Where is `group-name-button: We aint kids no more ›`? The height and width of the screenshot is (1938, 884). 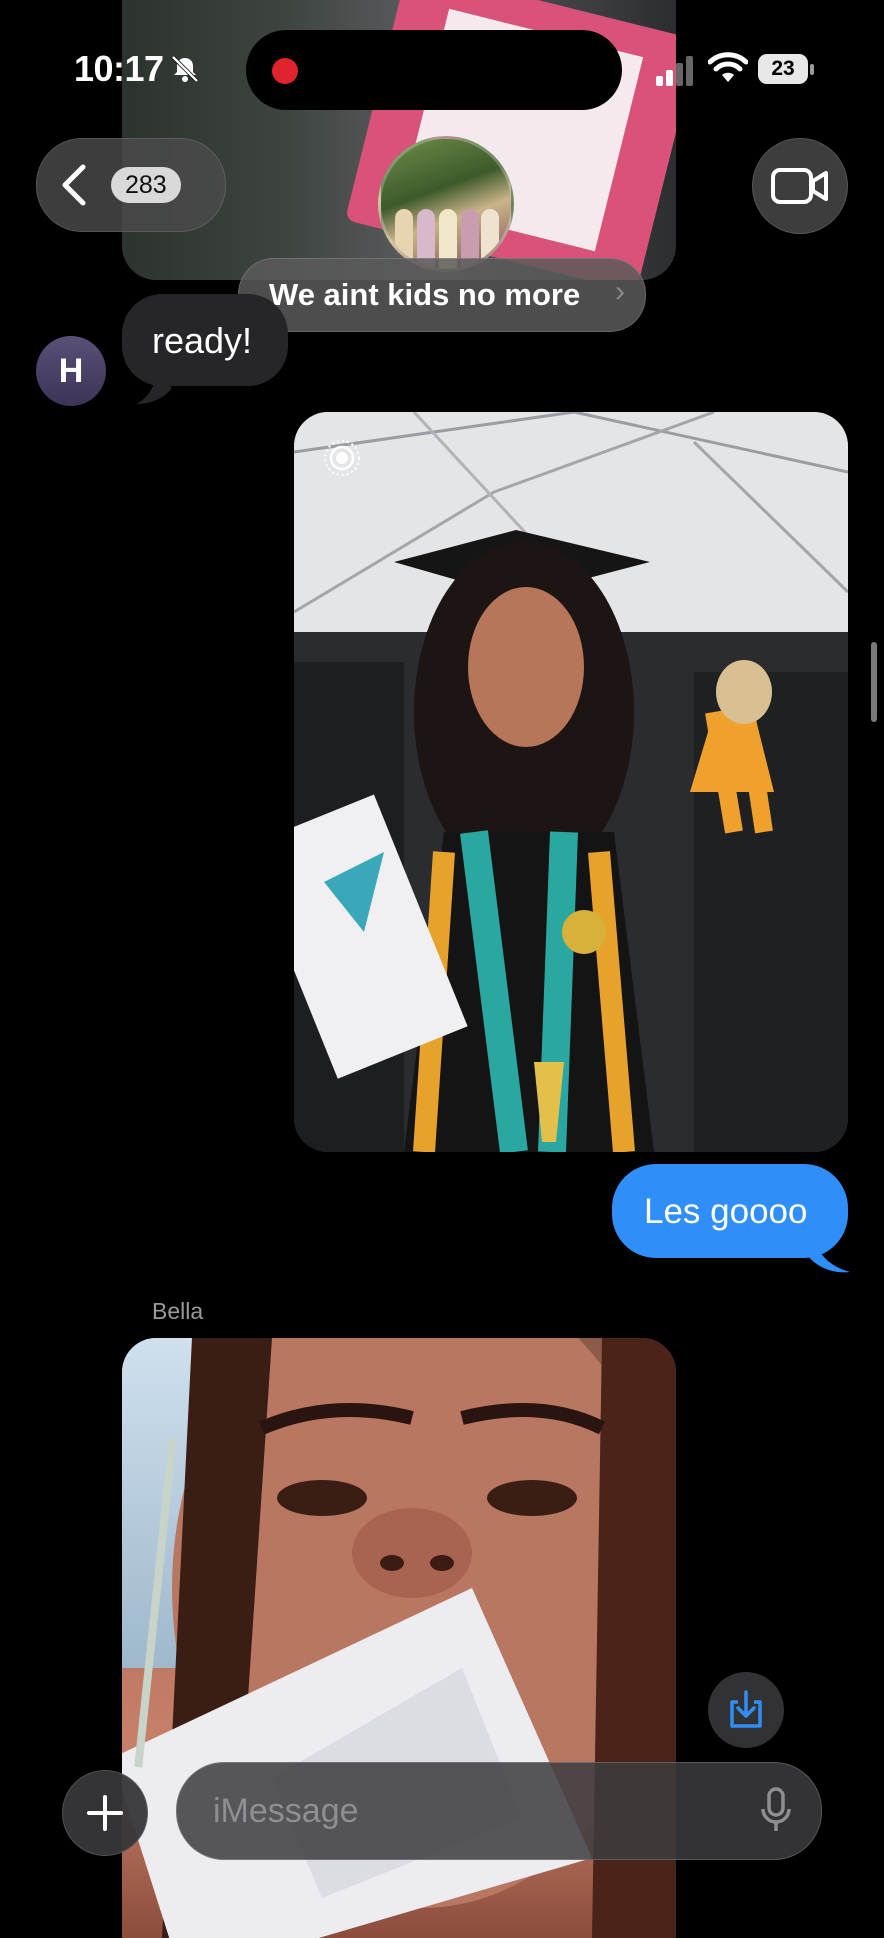 group-name-button: We aint kids no more › is located at coordinates (442, 295).